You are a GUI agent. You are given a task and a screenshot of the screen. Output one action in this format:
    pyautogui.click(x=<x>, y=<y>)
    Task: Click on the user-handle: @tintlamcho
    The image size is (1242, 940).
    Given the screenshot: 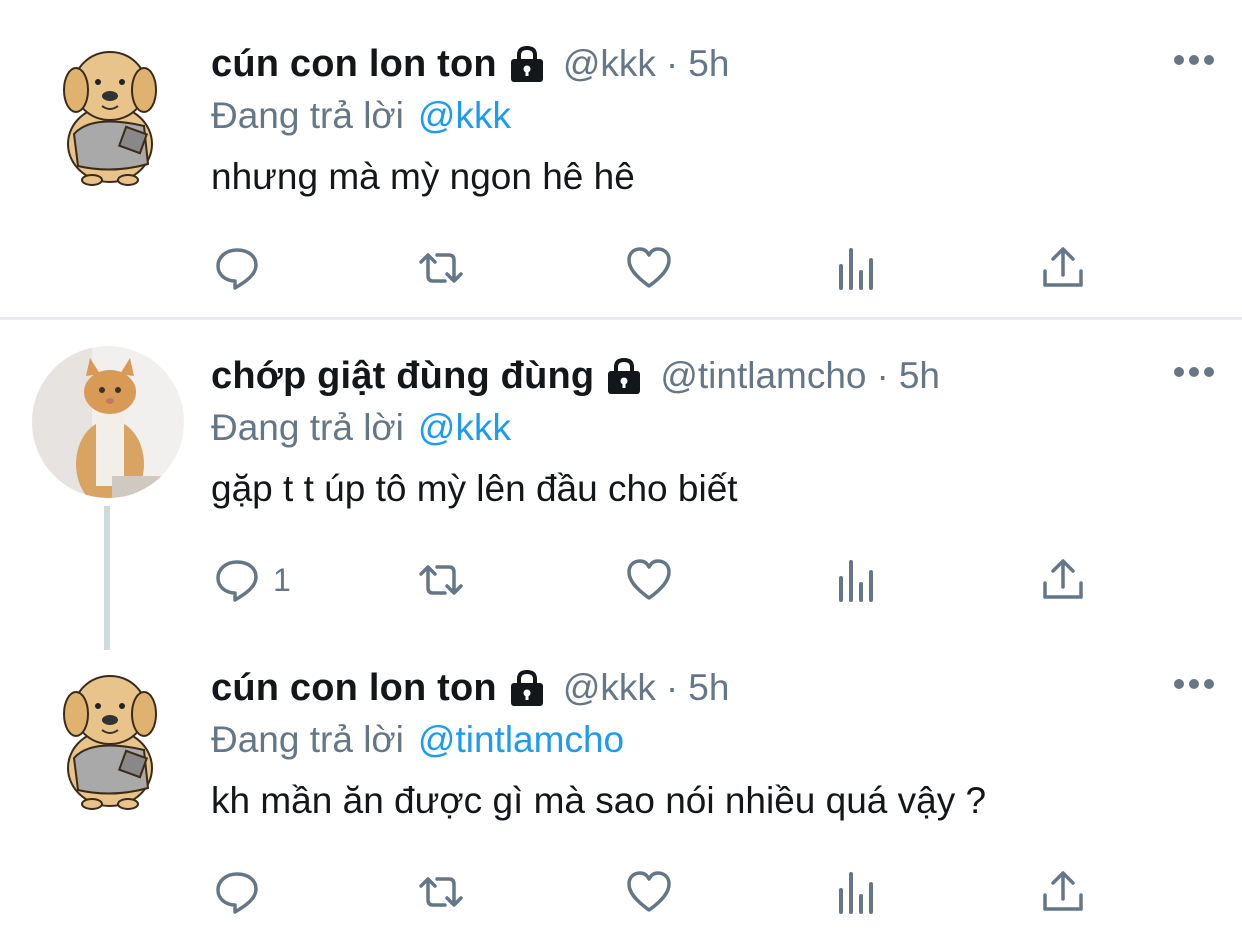 What is the action you would take?
    pyautogui.click(x=763, y=376)
    